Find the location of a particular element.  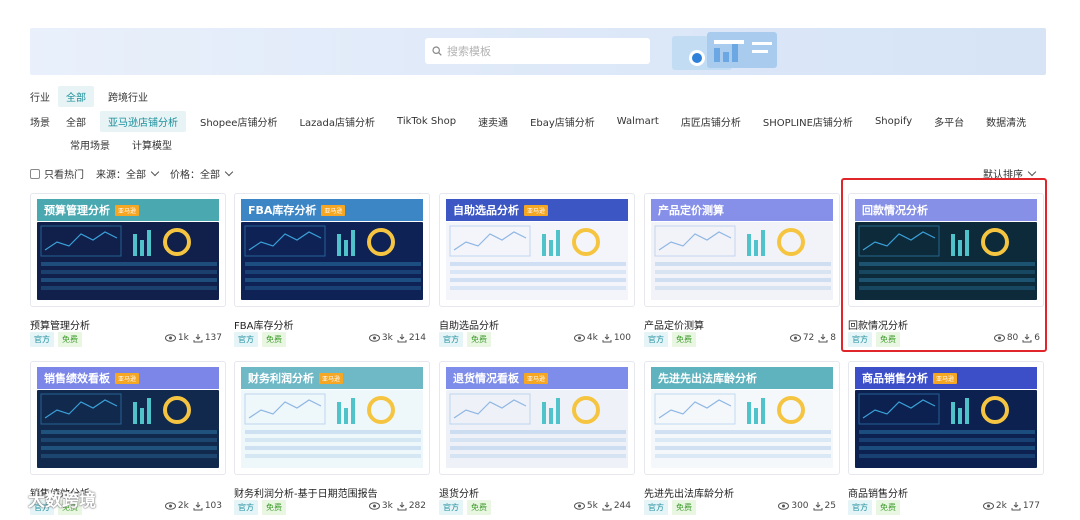

hot-only-checkbox is located at coordinates (35, 173).